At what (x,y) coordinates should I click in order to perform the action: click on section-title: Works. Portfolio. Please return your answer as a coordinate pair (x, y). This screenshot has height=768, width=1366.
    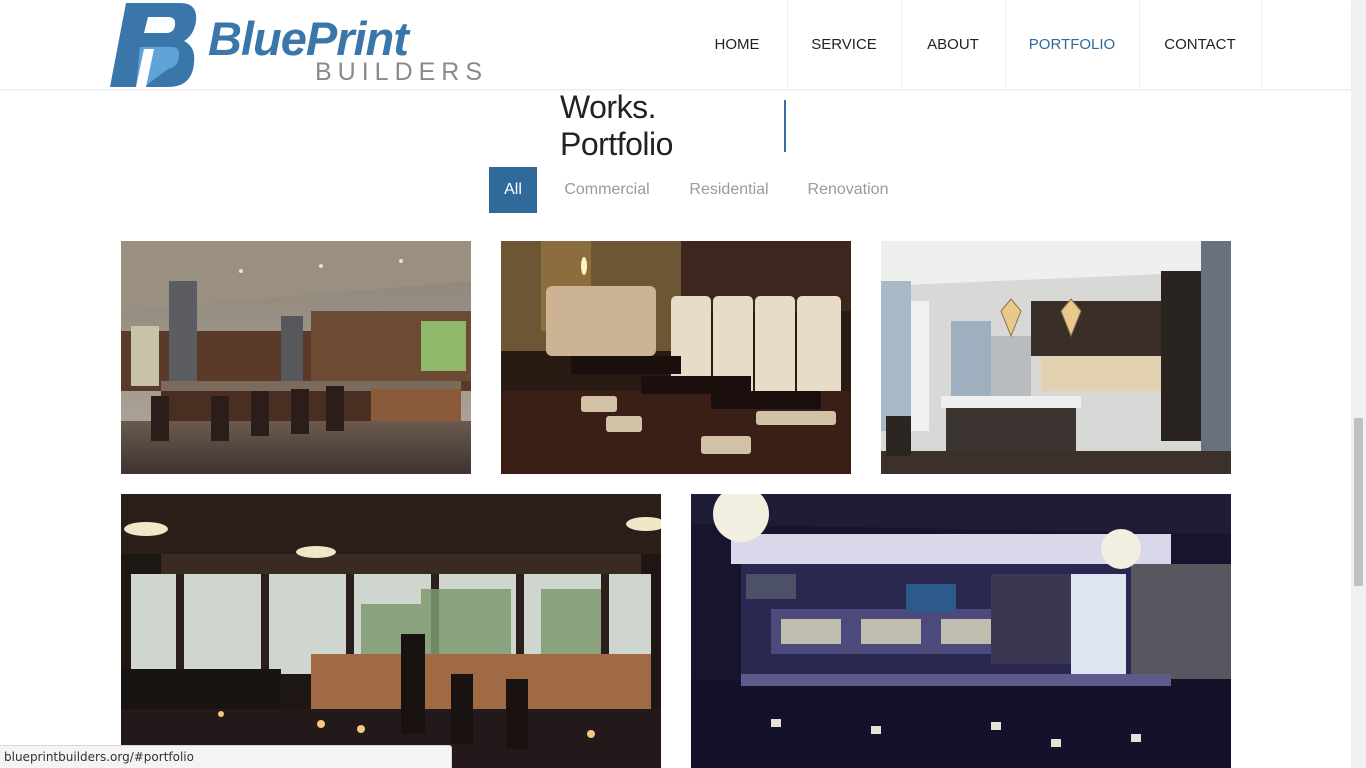
    Looking at the image, I should click on (673, 125).